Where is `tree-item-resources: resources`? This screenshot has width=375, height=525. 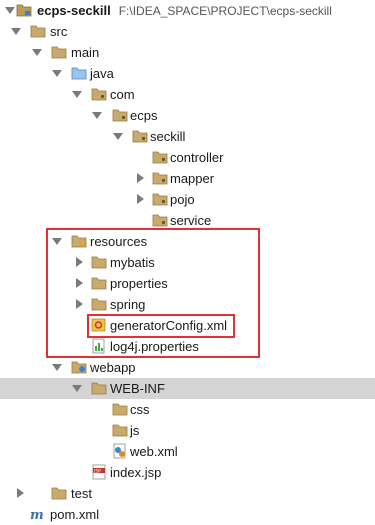
tree-item-resources: resources is located at coordinates (187, 241).